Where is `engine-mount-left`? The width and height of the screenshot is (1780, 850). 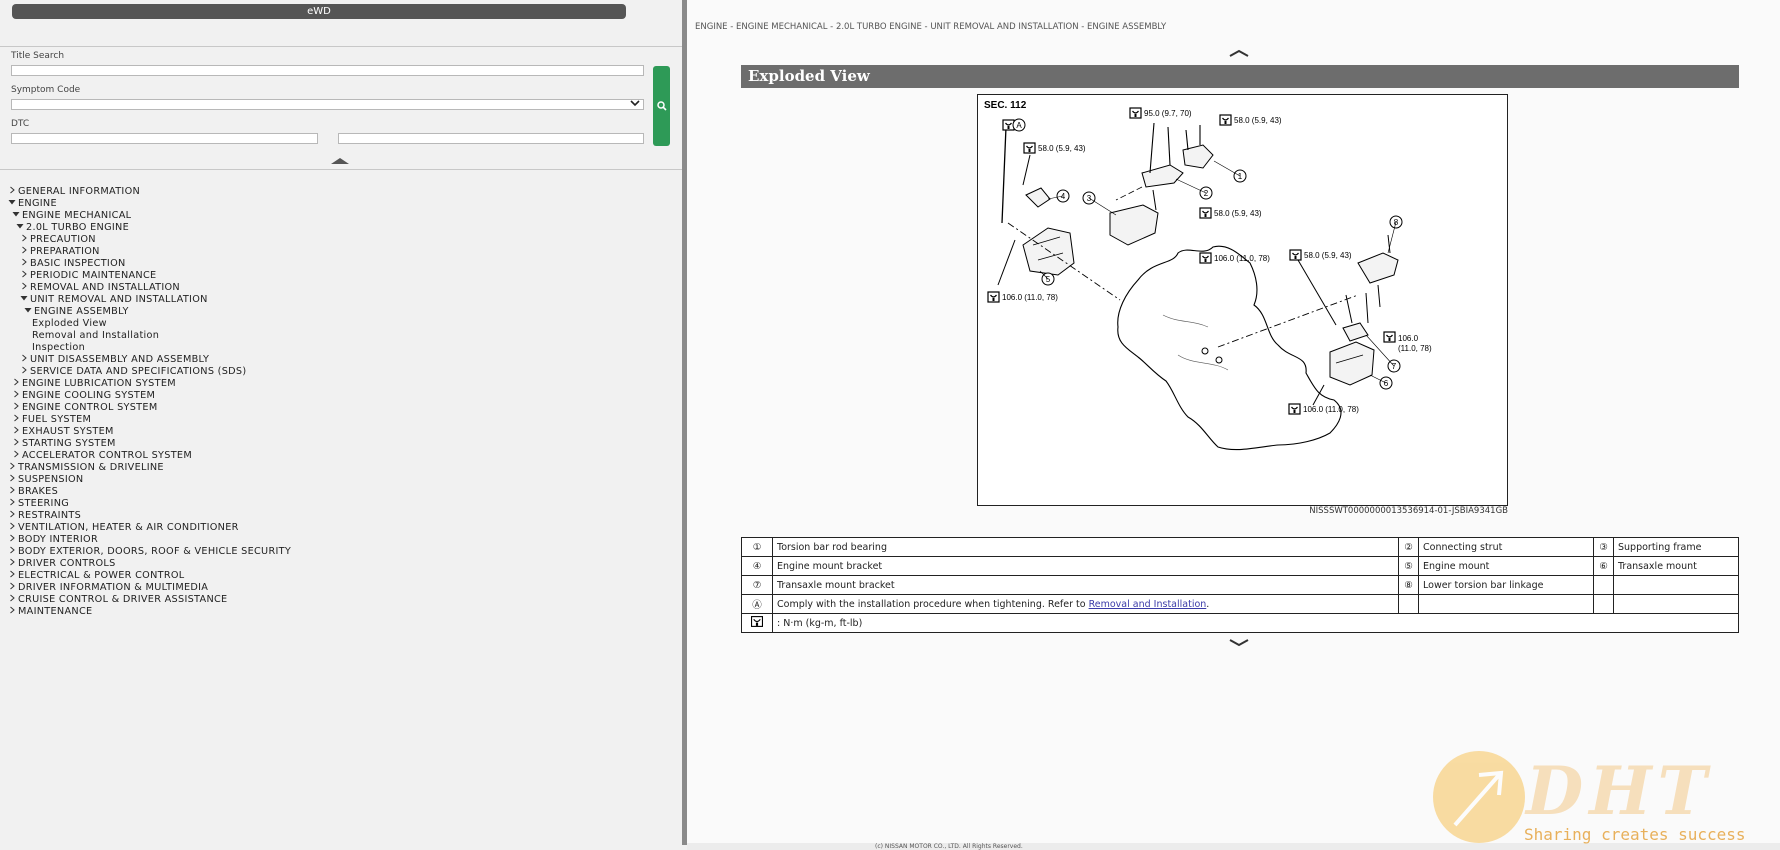
engine-mount-left is located at coordinates (1048, 251).